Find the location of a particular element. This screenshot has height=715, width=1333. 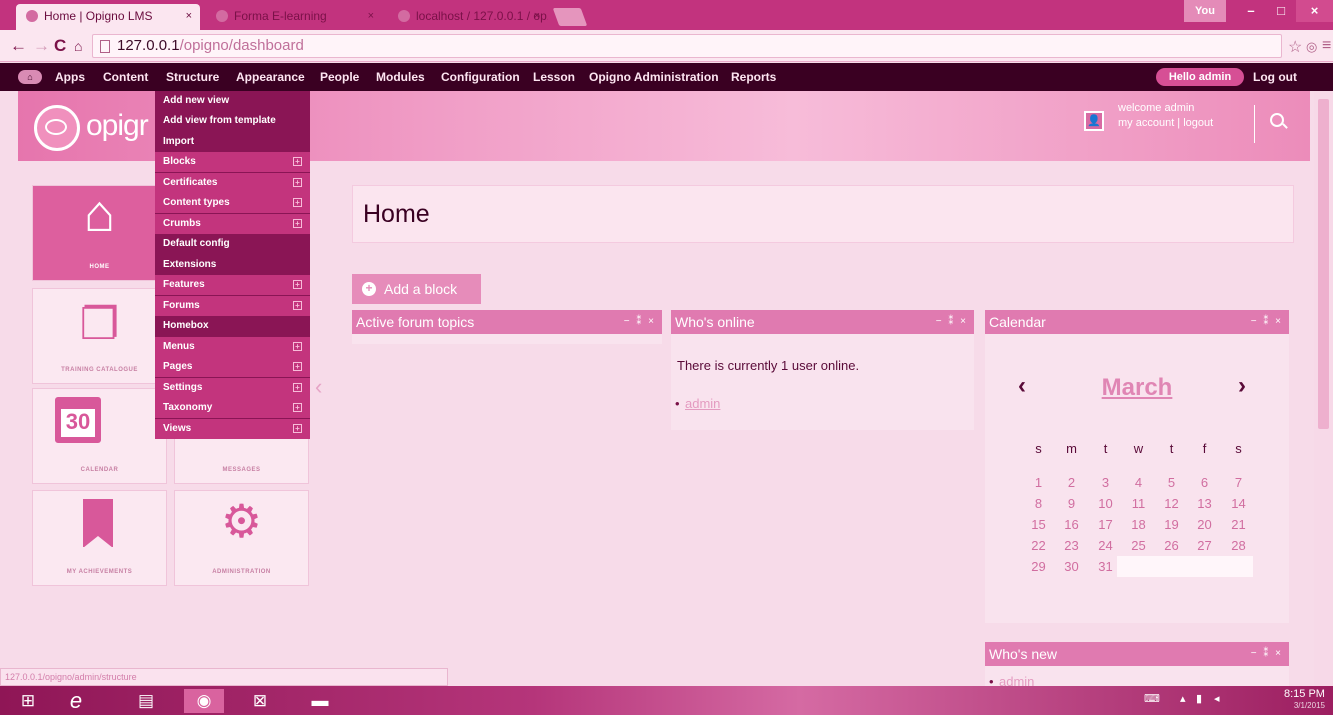

reload-icon: C is located at coordinates (60, 46).